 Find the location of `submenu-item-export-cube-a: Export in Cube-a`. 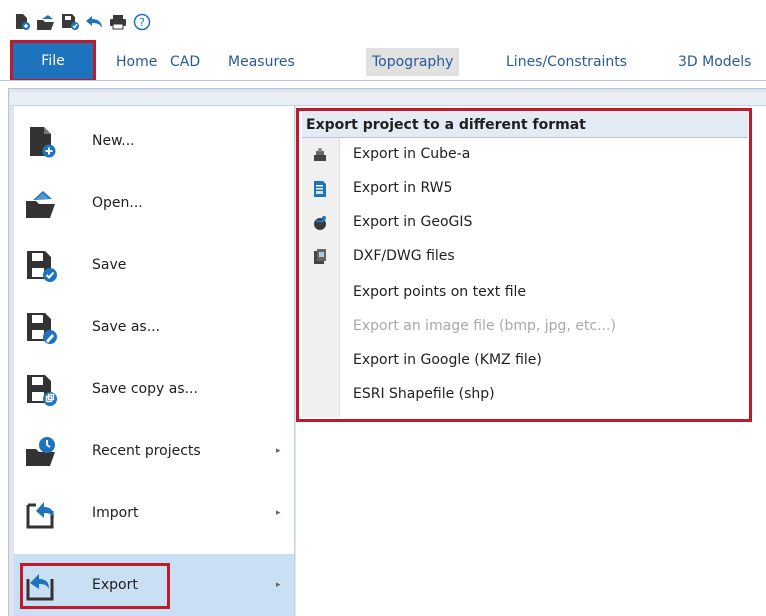

submenu-item-export-cube-a: Export in Cube-a is located at coordinates (525, 155).